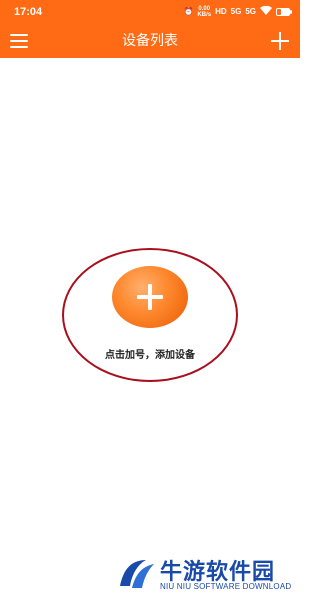 The width and height of the screenshot is (320, 600). I want to click on empty-hint-text: 点击加号，添加设备, so click(150, 355).